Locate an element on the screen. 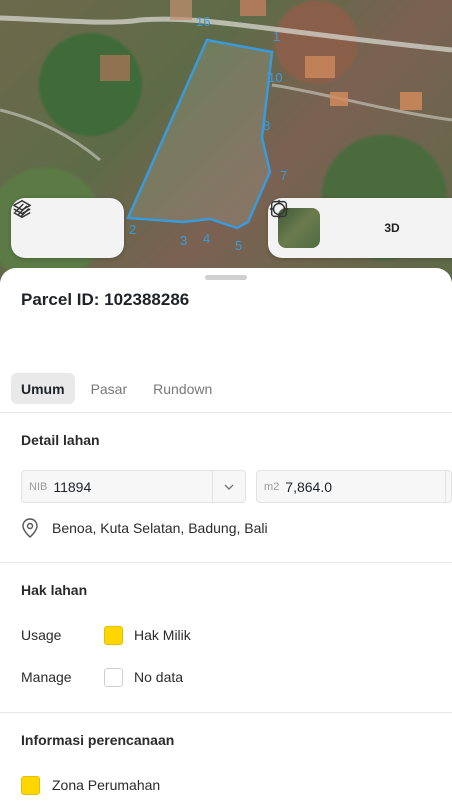 Image resolution: width=452 pixels, height=804 pixels. manage-color-swatch is located at coordinates (113, 677).